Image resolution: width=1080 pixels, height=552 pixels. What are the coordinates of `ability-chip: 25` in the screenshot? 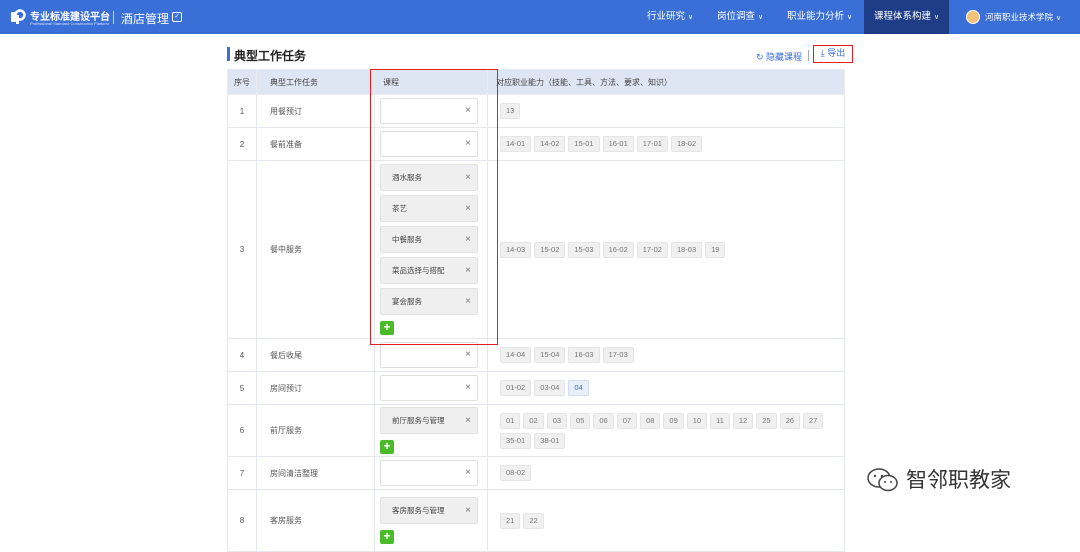 It's located at (766, 420).